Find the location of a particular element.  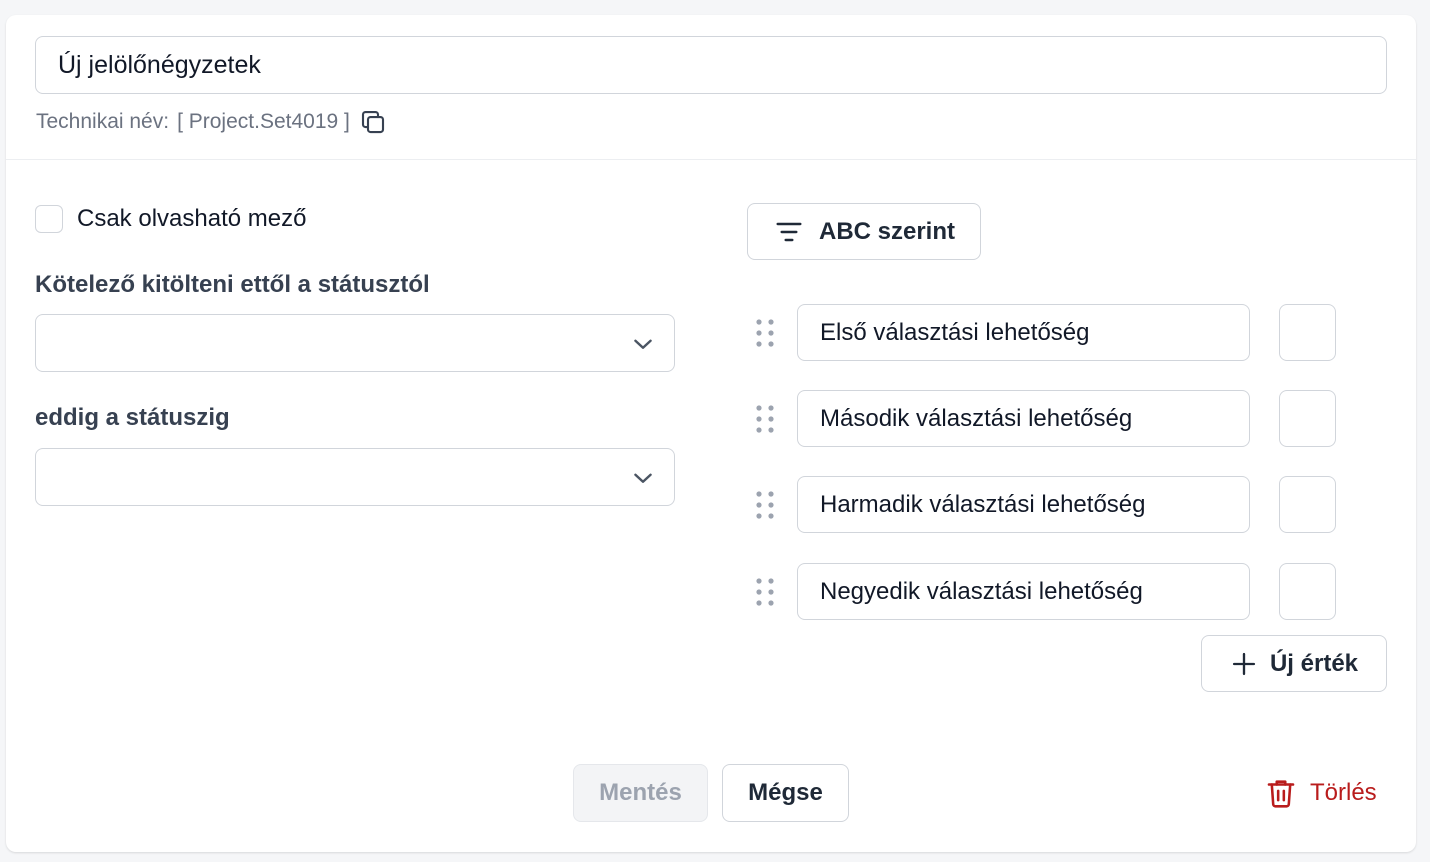

filter-lines-icon is located at coordinates (789, 231).